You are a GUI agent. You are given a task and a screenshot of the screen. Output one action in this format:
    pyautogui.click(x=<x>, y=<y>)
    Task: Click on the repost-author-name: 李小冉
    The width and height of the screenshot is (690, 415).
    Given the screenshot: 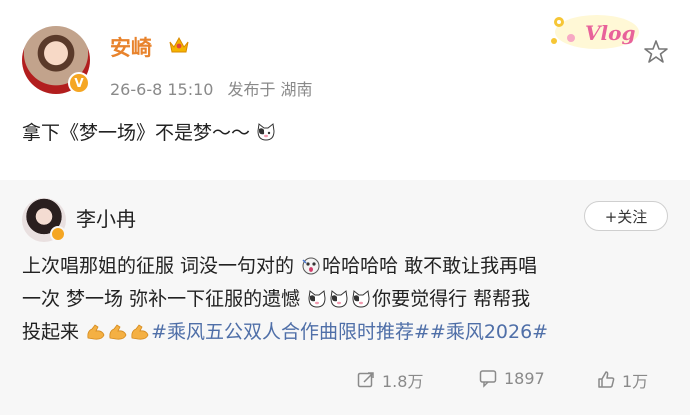 What is the action you would take?
    pyautogui.click(x=106, y=217)
    